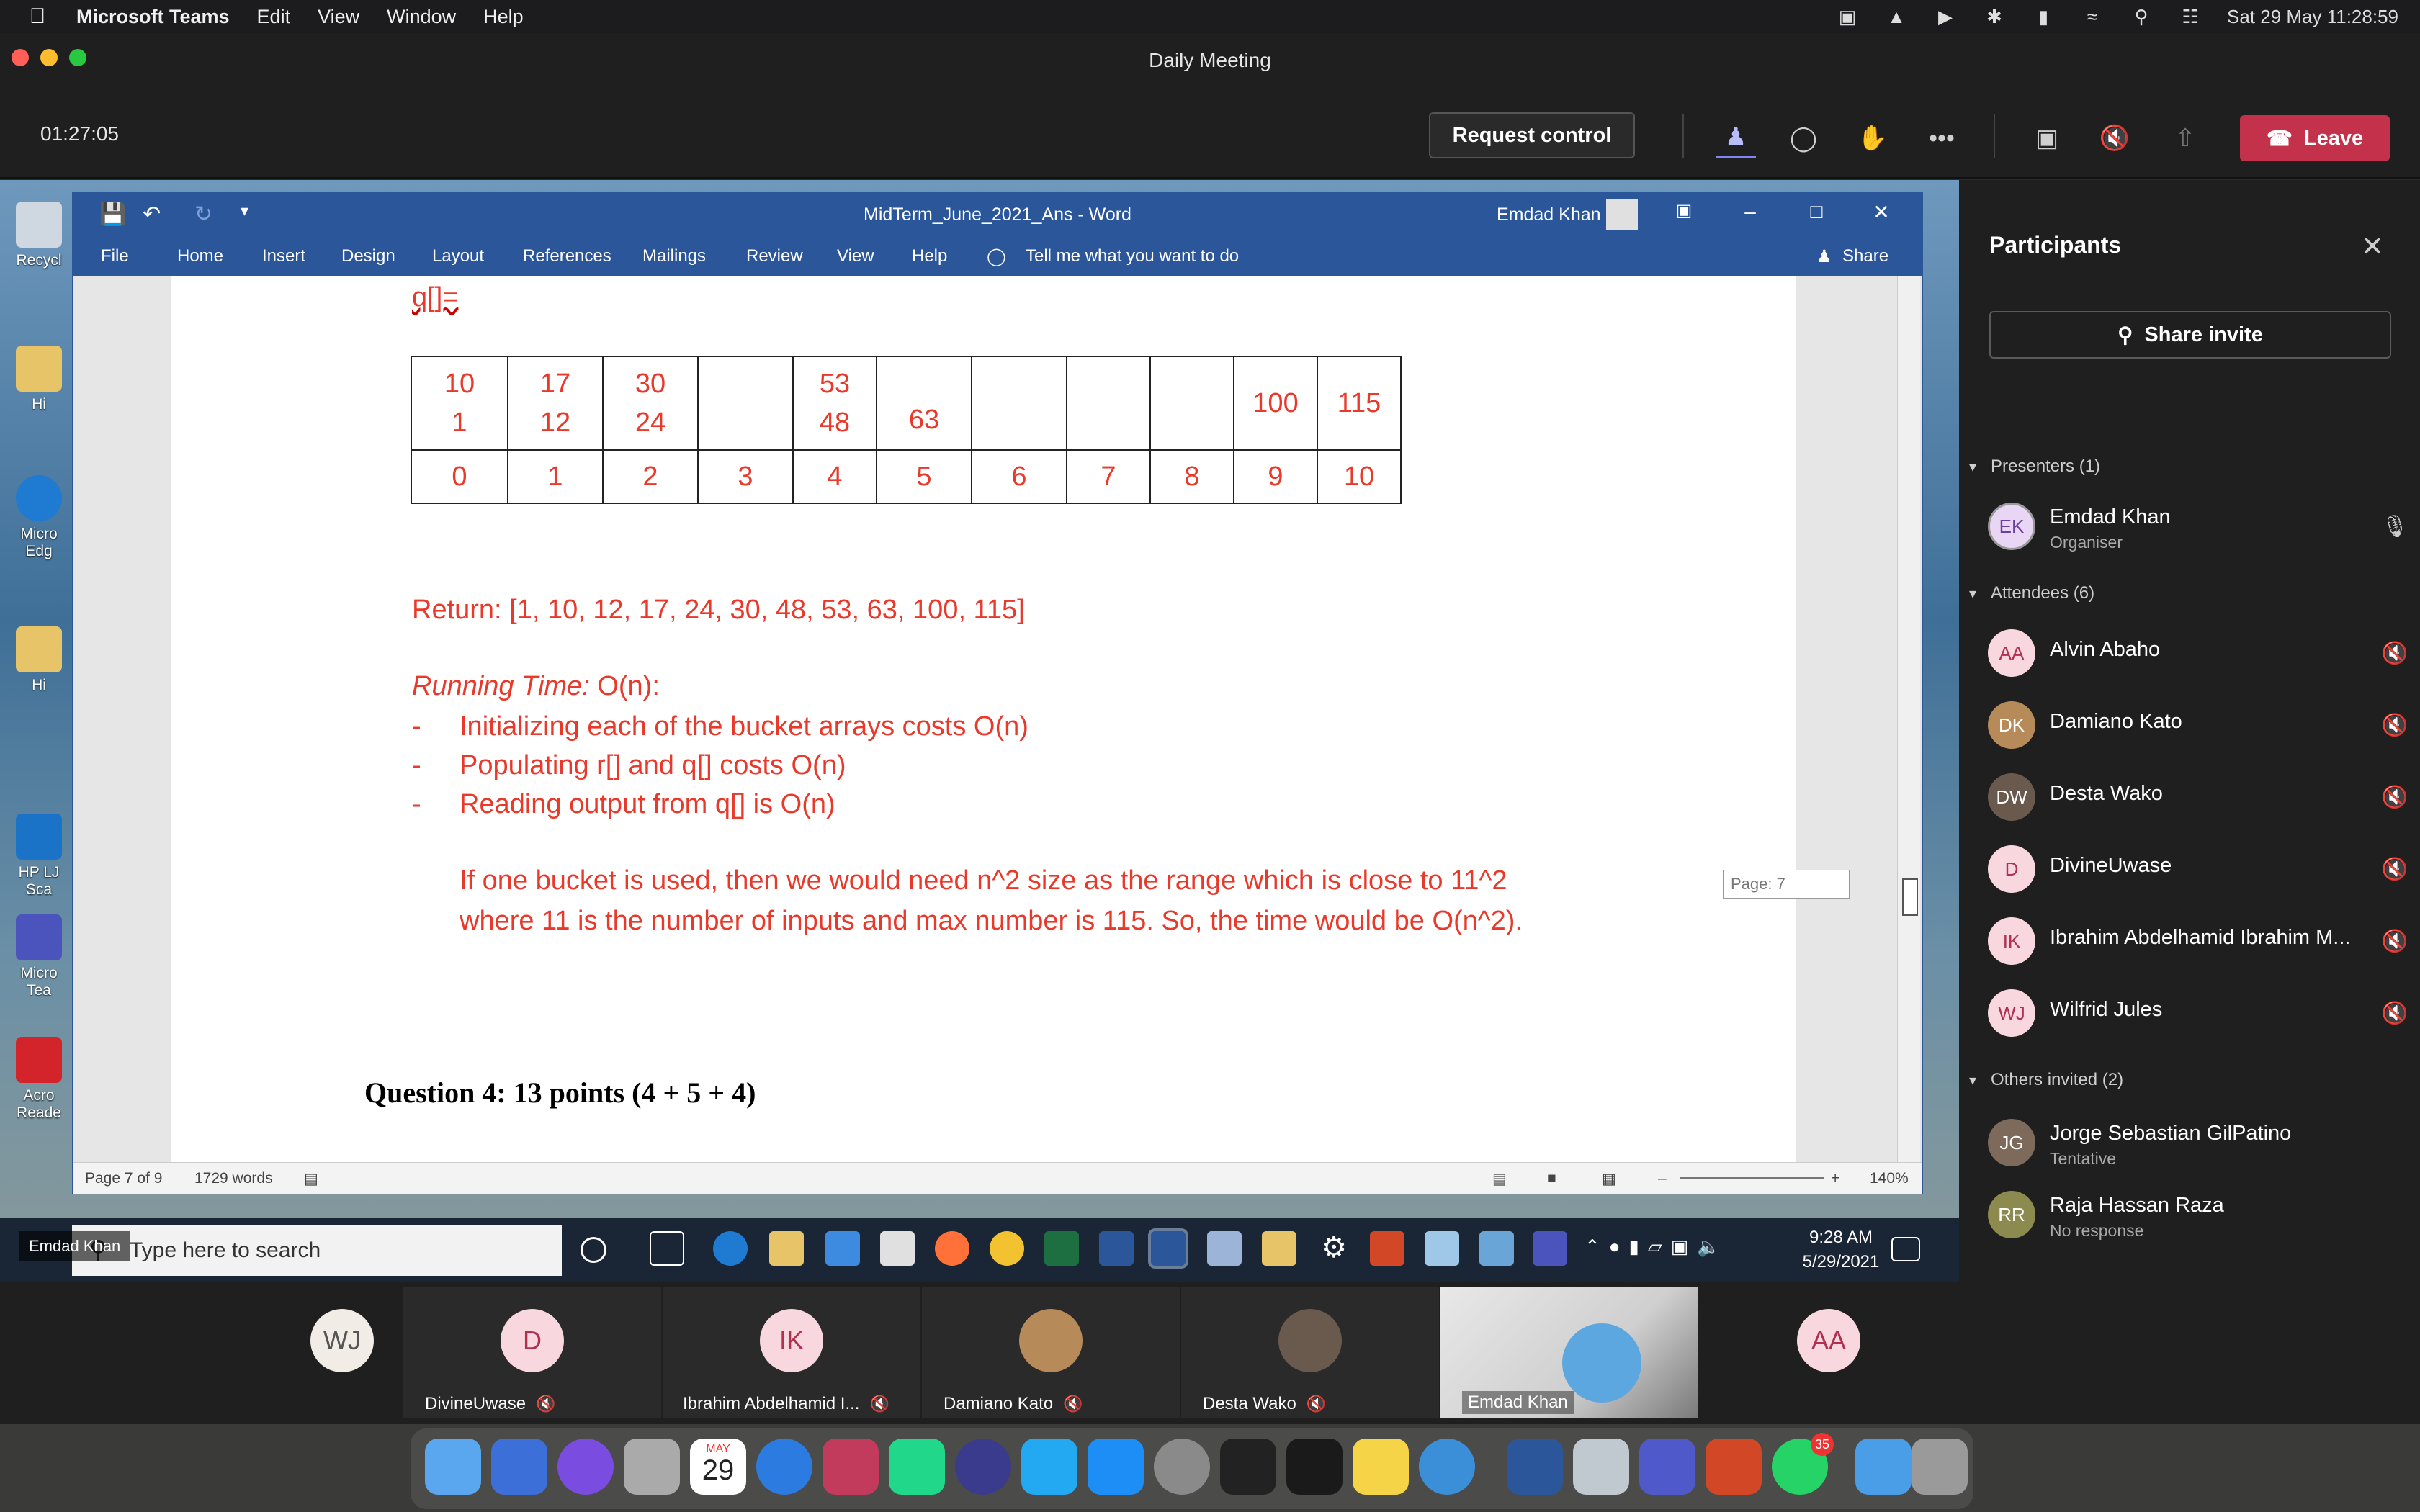 The image size is (2420, 1512). Describe the element at coordinates (1865, 256) in the screenshot. I see `word-share-button: Share` at that location.